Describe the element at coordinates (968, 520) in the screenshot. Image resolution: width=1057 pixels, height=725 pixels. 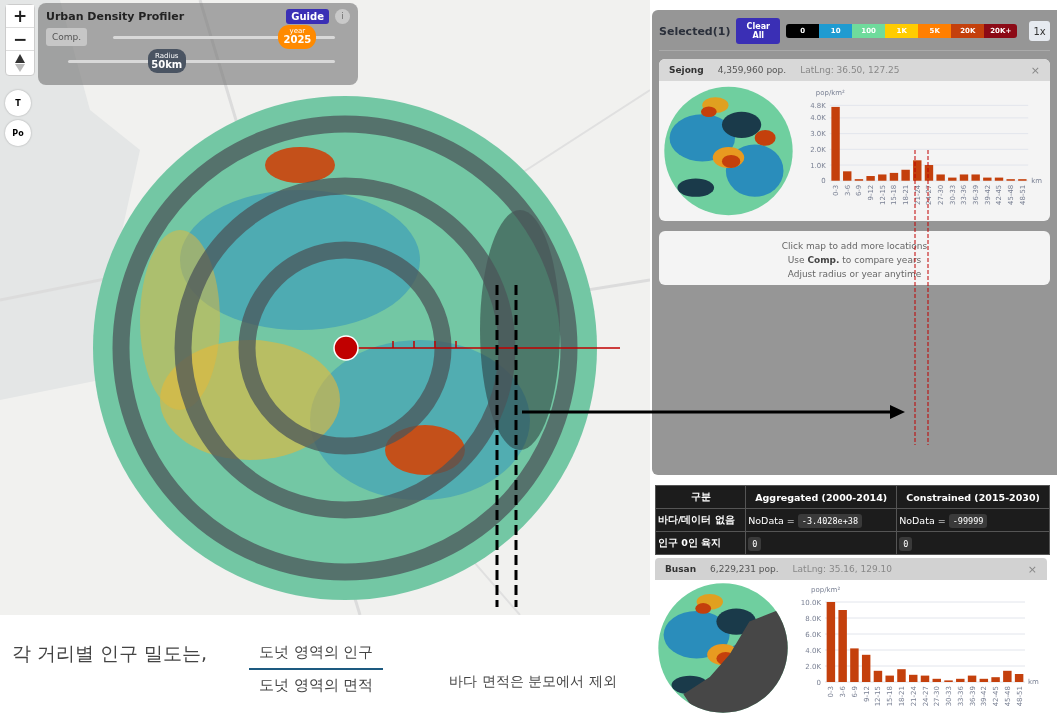
I see `code-value: -99999` at that location.